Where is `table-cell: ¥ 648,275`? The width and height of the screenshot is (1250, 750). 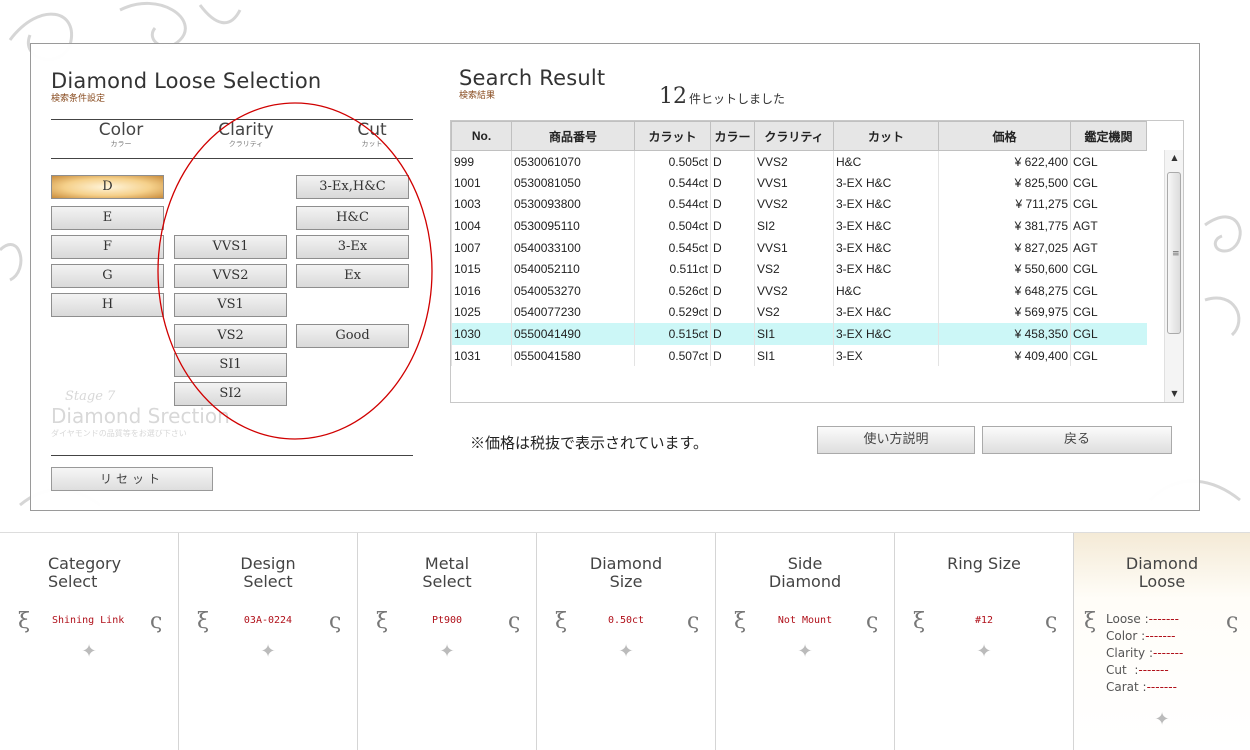 table-cell: ¥ 648,275 is located at coordinates (1004, 291).